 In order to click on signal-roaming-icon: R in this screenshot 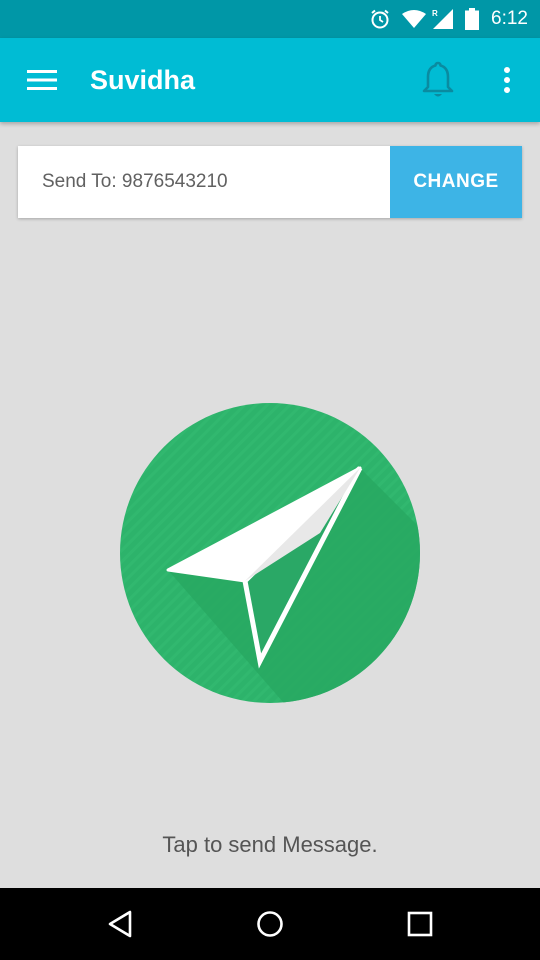, I will do `click(443, 19)`.